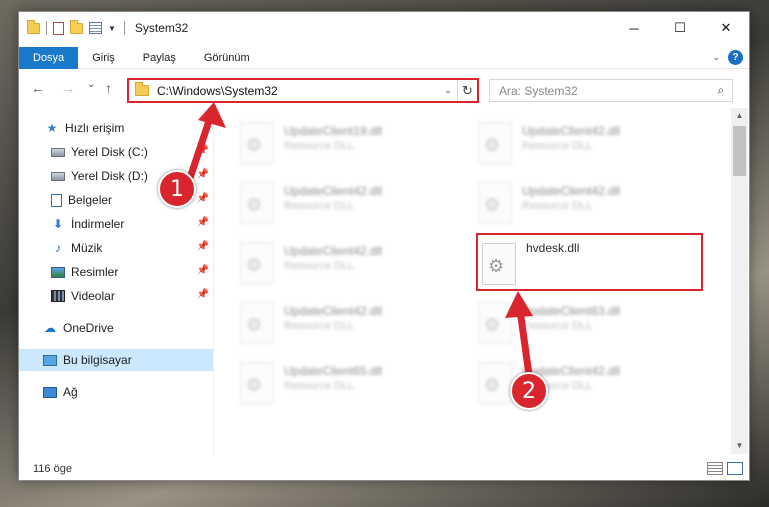  I want to click on sidebar-item-music: ♪ Müzik 📌, so click(116, 248).